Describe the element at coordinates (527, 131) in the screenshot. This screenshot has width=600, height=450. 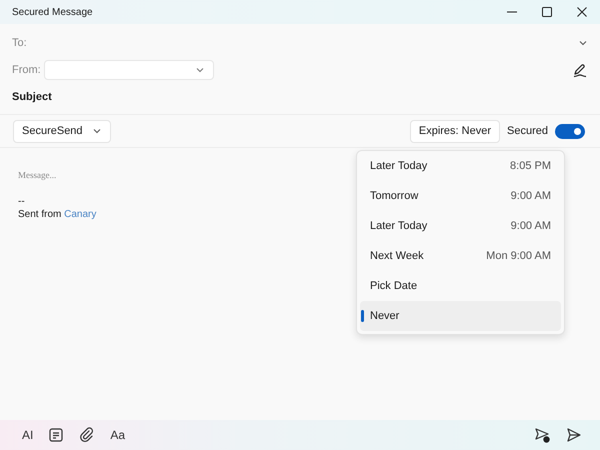
I see `secured-label: Secured` at that location.